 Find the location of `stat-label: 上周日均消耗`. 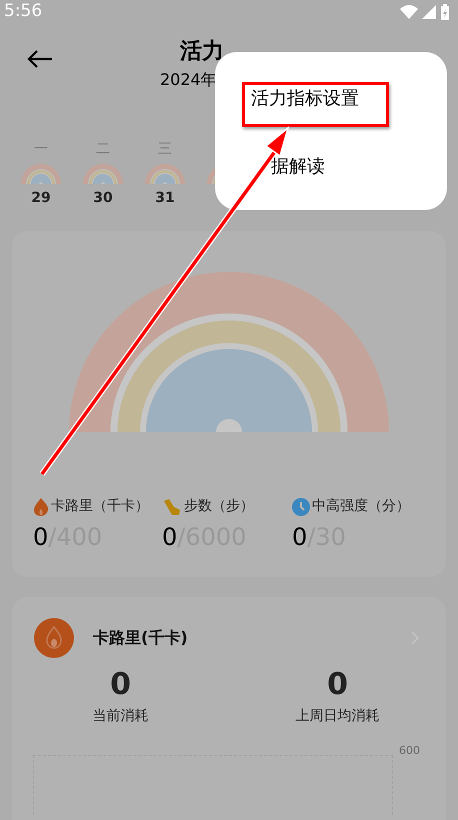

stat-label: 上周日均消耗 is located at coordinates (338, 716).